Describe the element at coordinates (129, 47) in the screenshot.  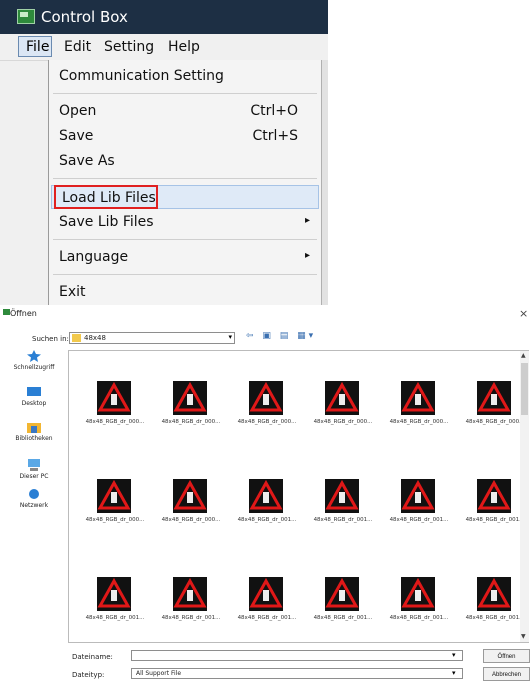
I see `menu-setting: Setting` at that location.